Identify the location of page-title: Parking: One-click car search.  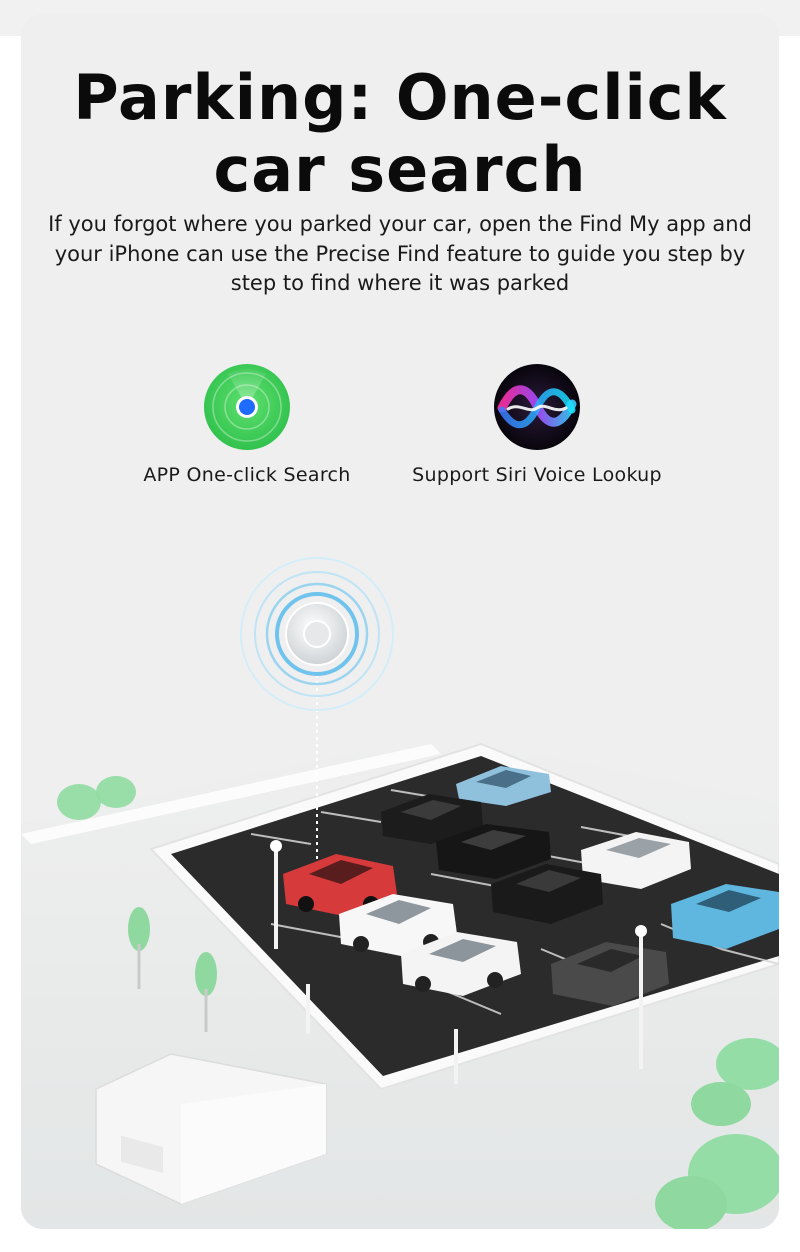
(400, 134).